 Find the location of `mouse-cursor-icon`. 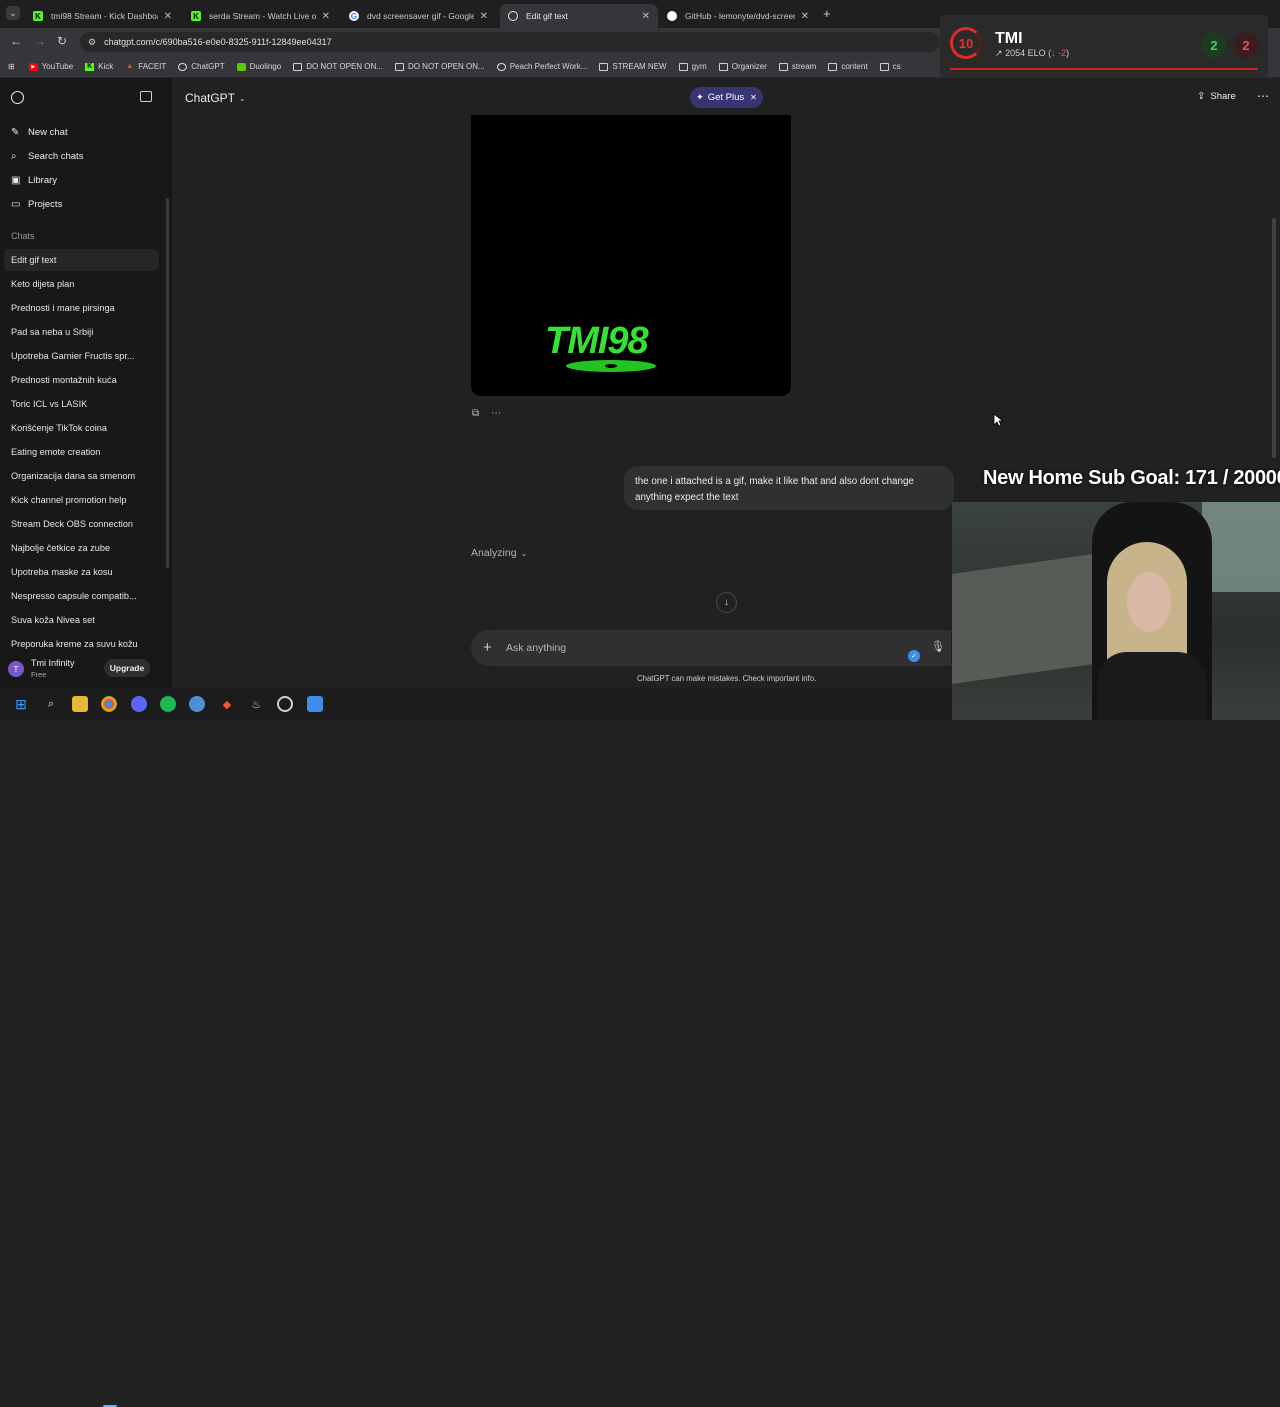

mouse-cursor-icon is located at coordinates (998, 420).